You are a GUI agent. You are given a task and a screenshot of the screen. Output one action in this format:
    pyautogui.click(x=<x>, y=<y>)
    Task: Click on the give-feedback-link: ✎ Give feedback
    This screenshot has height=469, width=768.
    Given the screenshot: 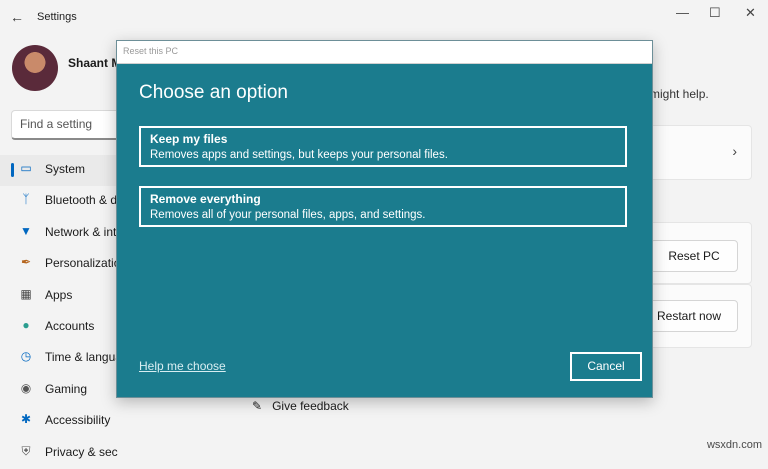 What is the action you would take?
    pyautogui.click(x=300, y=406)
    